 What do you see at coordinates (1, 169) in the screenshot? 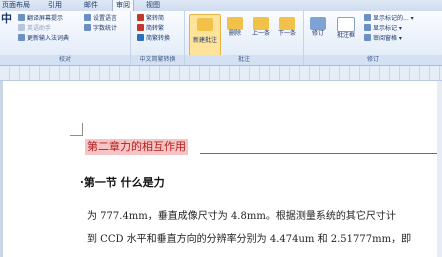
I see `left-margin-bar` at bounding box center [1, 169].